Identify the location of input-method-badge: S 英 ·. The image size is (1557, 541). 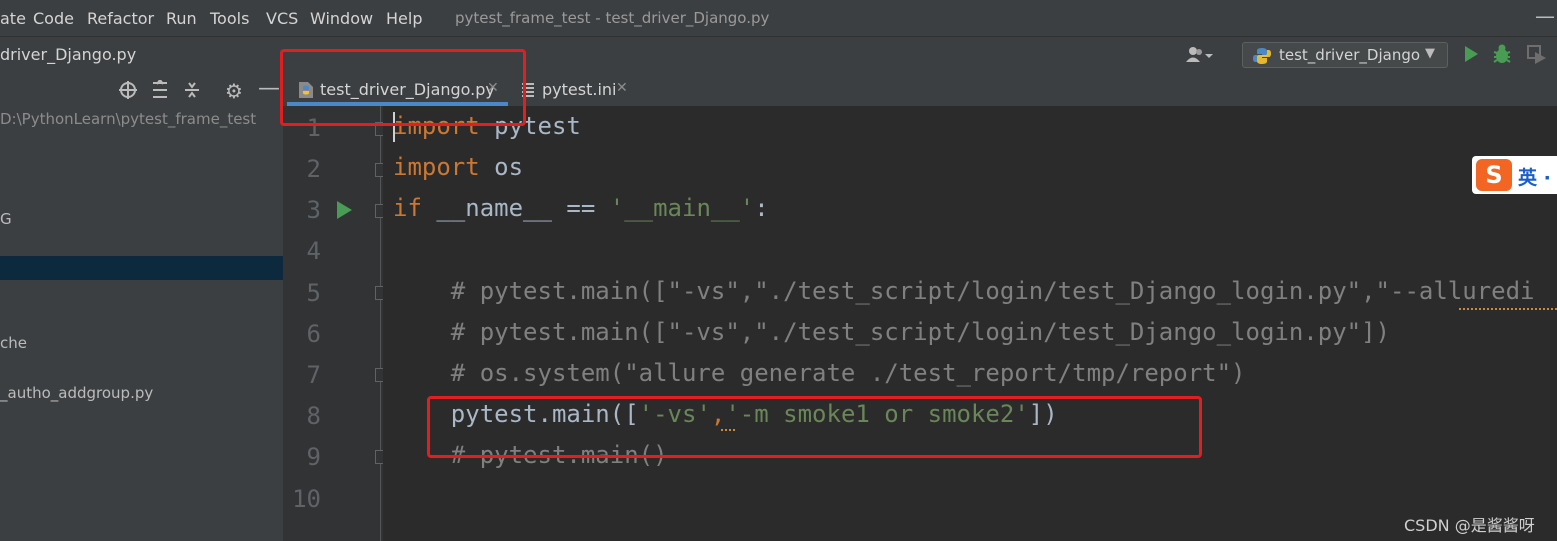
(1514, 175).